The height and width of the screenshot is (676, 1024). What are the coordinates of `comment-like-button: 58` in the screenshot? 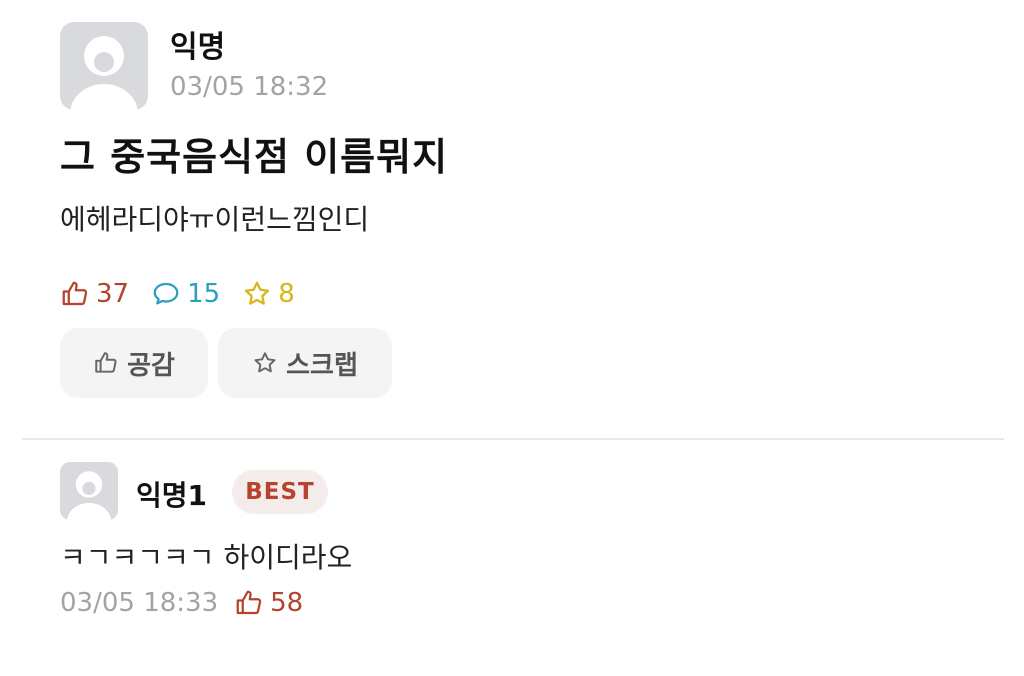 It's located at (268, 603).